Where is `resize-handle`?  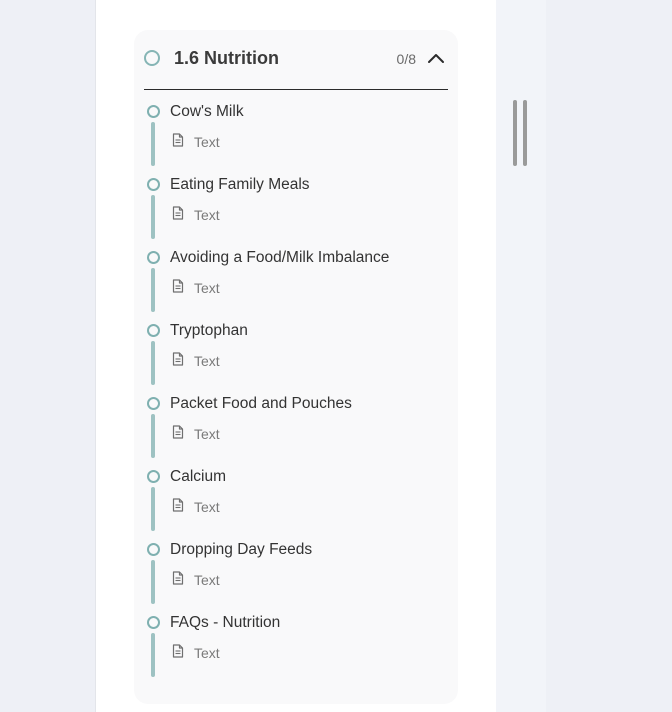
resize-handle is located at coordinates (521, 133).